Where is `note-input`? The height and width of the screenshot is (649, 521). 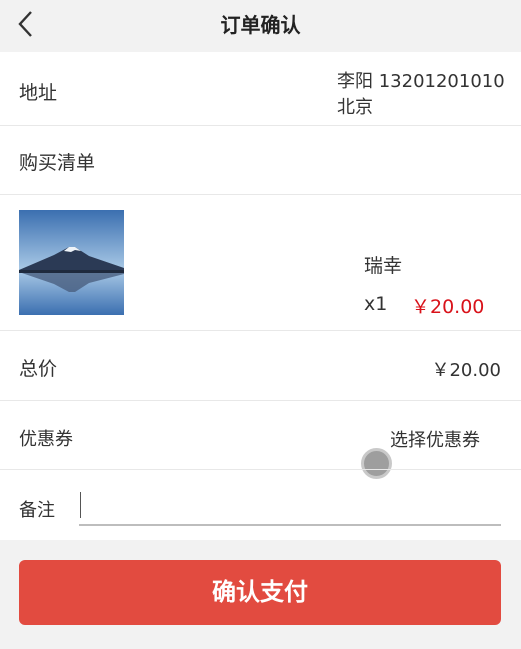 note-input is located at coordinates (290, 507).